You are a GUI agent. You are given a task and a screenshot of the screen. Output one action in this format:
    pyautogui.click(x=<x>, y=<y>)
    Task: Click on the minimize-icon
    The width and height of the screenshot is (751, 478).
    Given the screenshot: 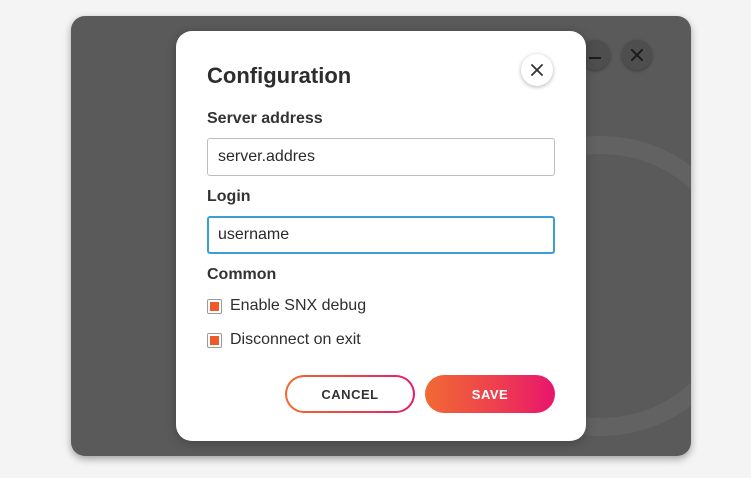 What is the action you would take?
    pyautogui.click(x=595, y=58)
    